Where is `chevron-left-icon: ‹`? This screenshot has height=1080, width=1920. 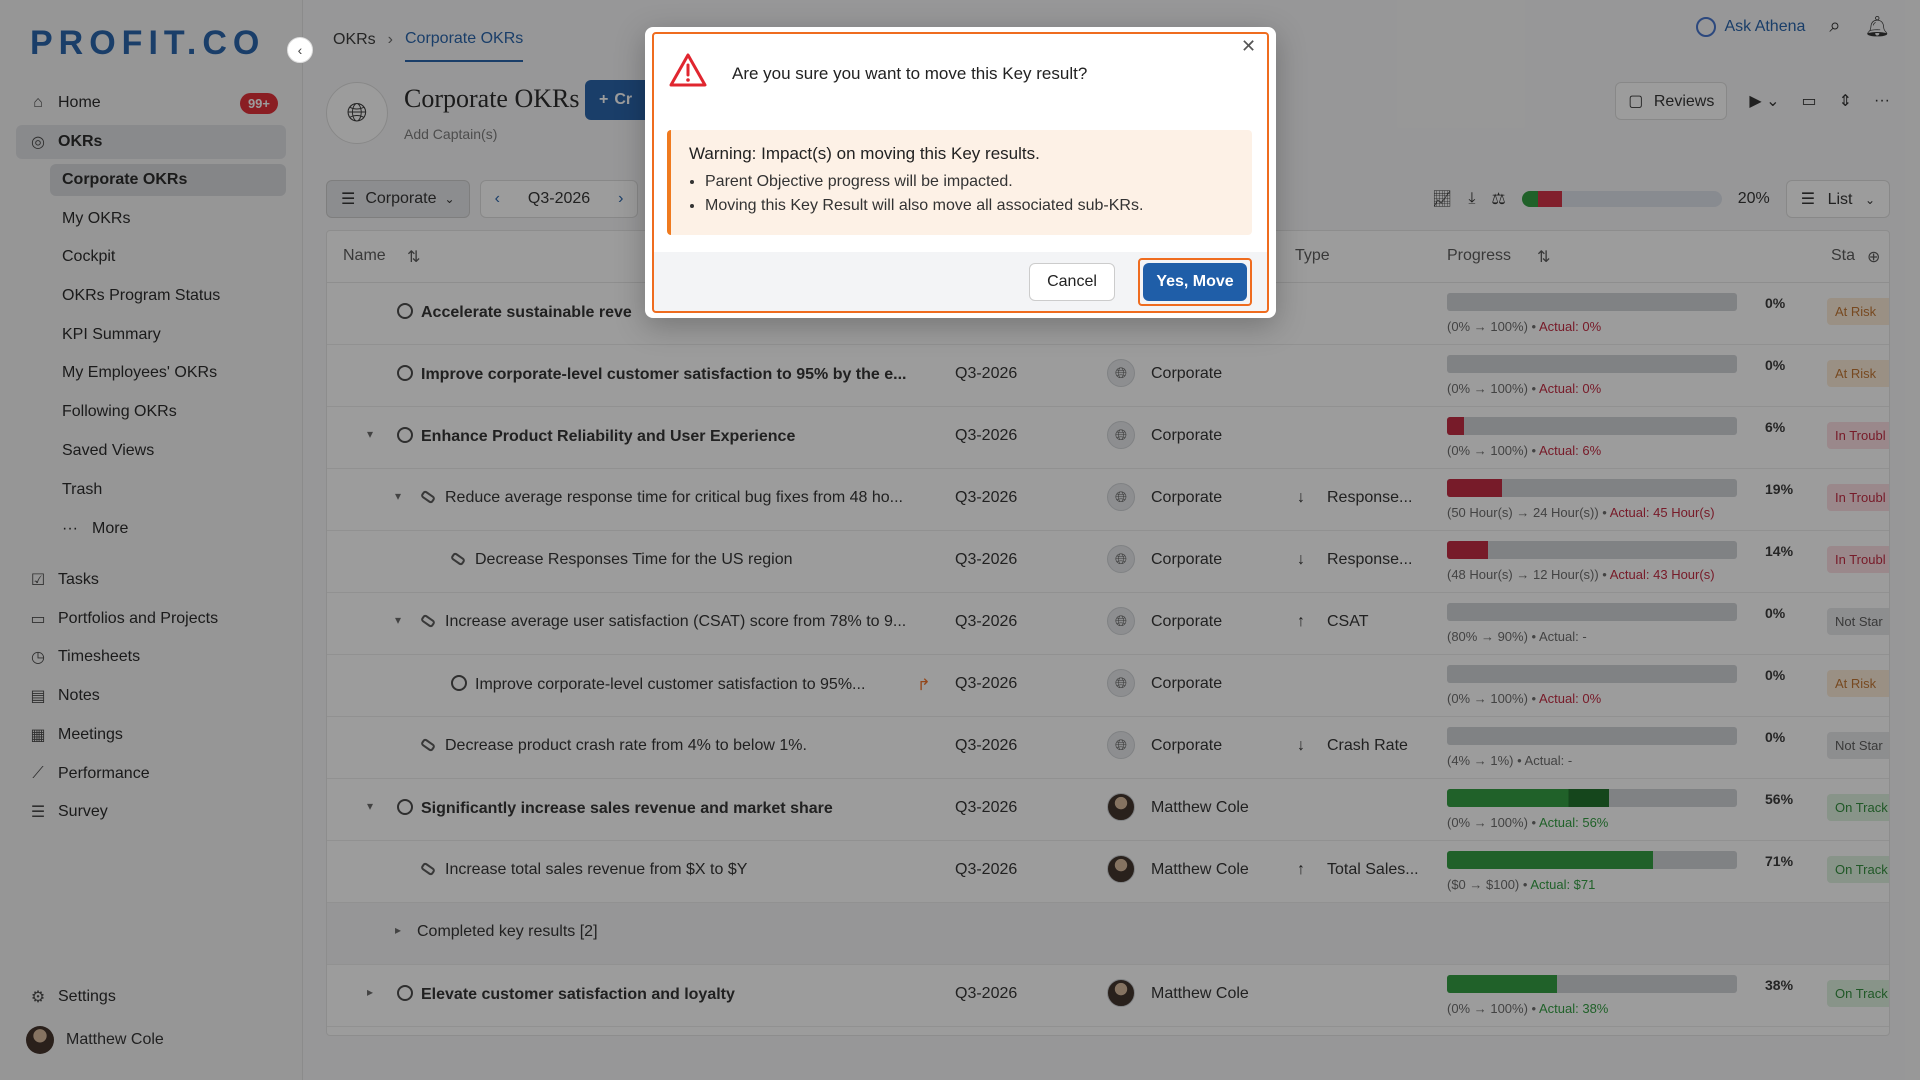
chevron-left-icon: ‹ is located at coordinates (300, 50).